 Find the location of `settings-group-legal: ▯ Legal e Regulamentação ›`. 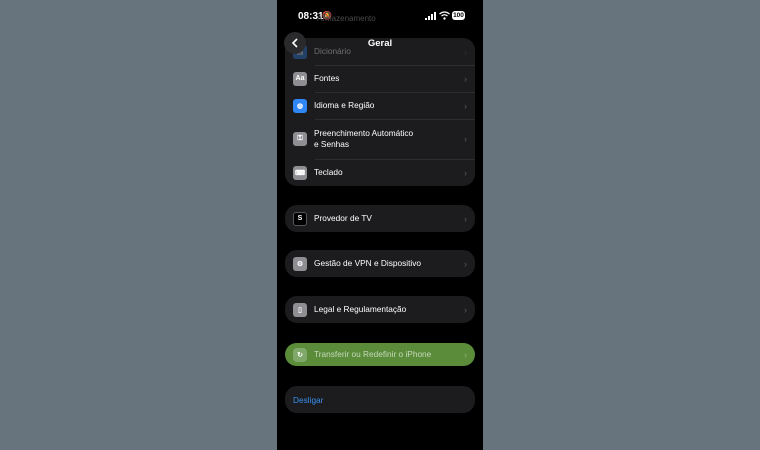

settings-group-legal: ▯ Legal e Regulamentação › is located at coordinates (380, 309).